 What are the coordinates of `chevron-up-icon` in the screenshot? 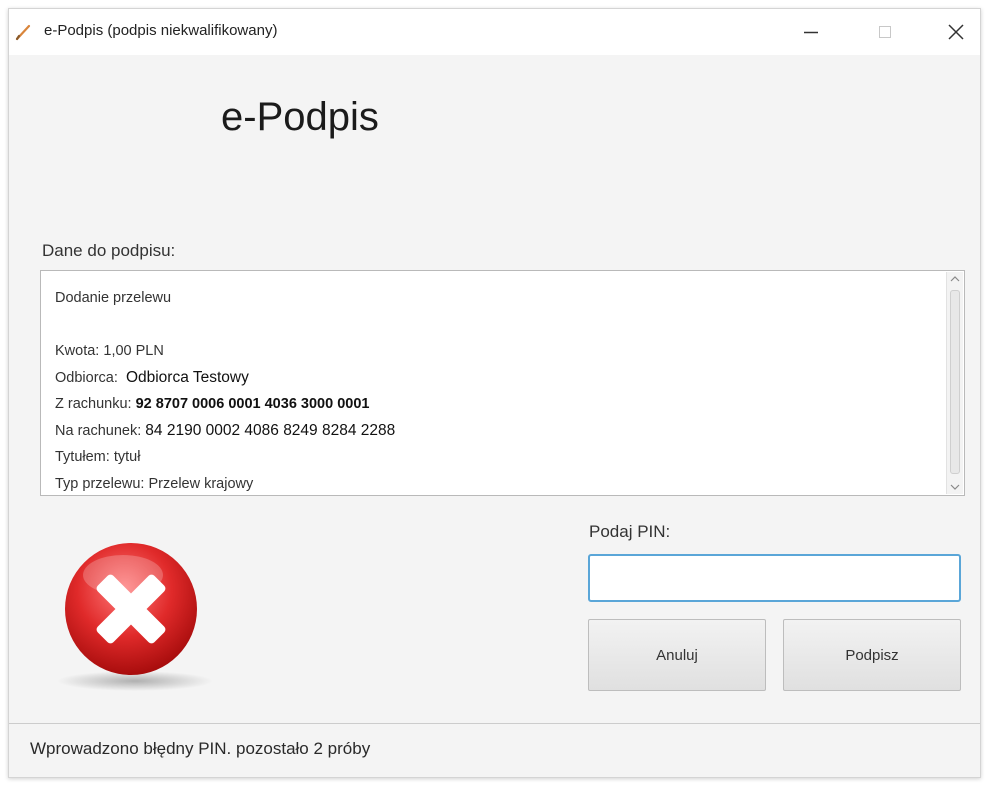 It's located at (955, 279).